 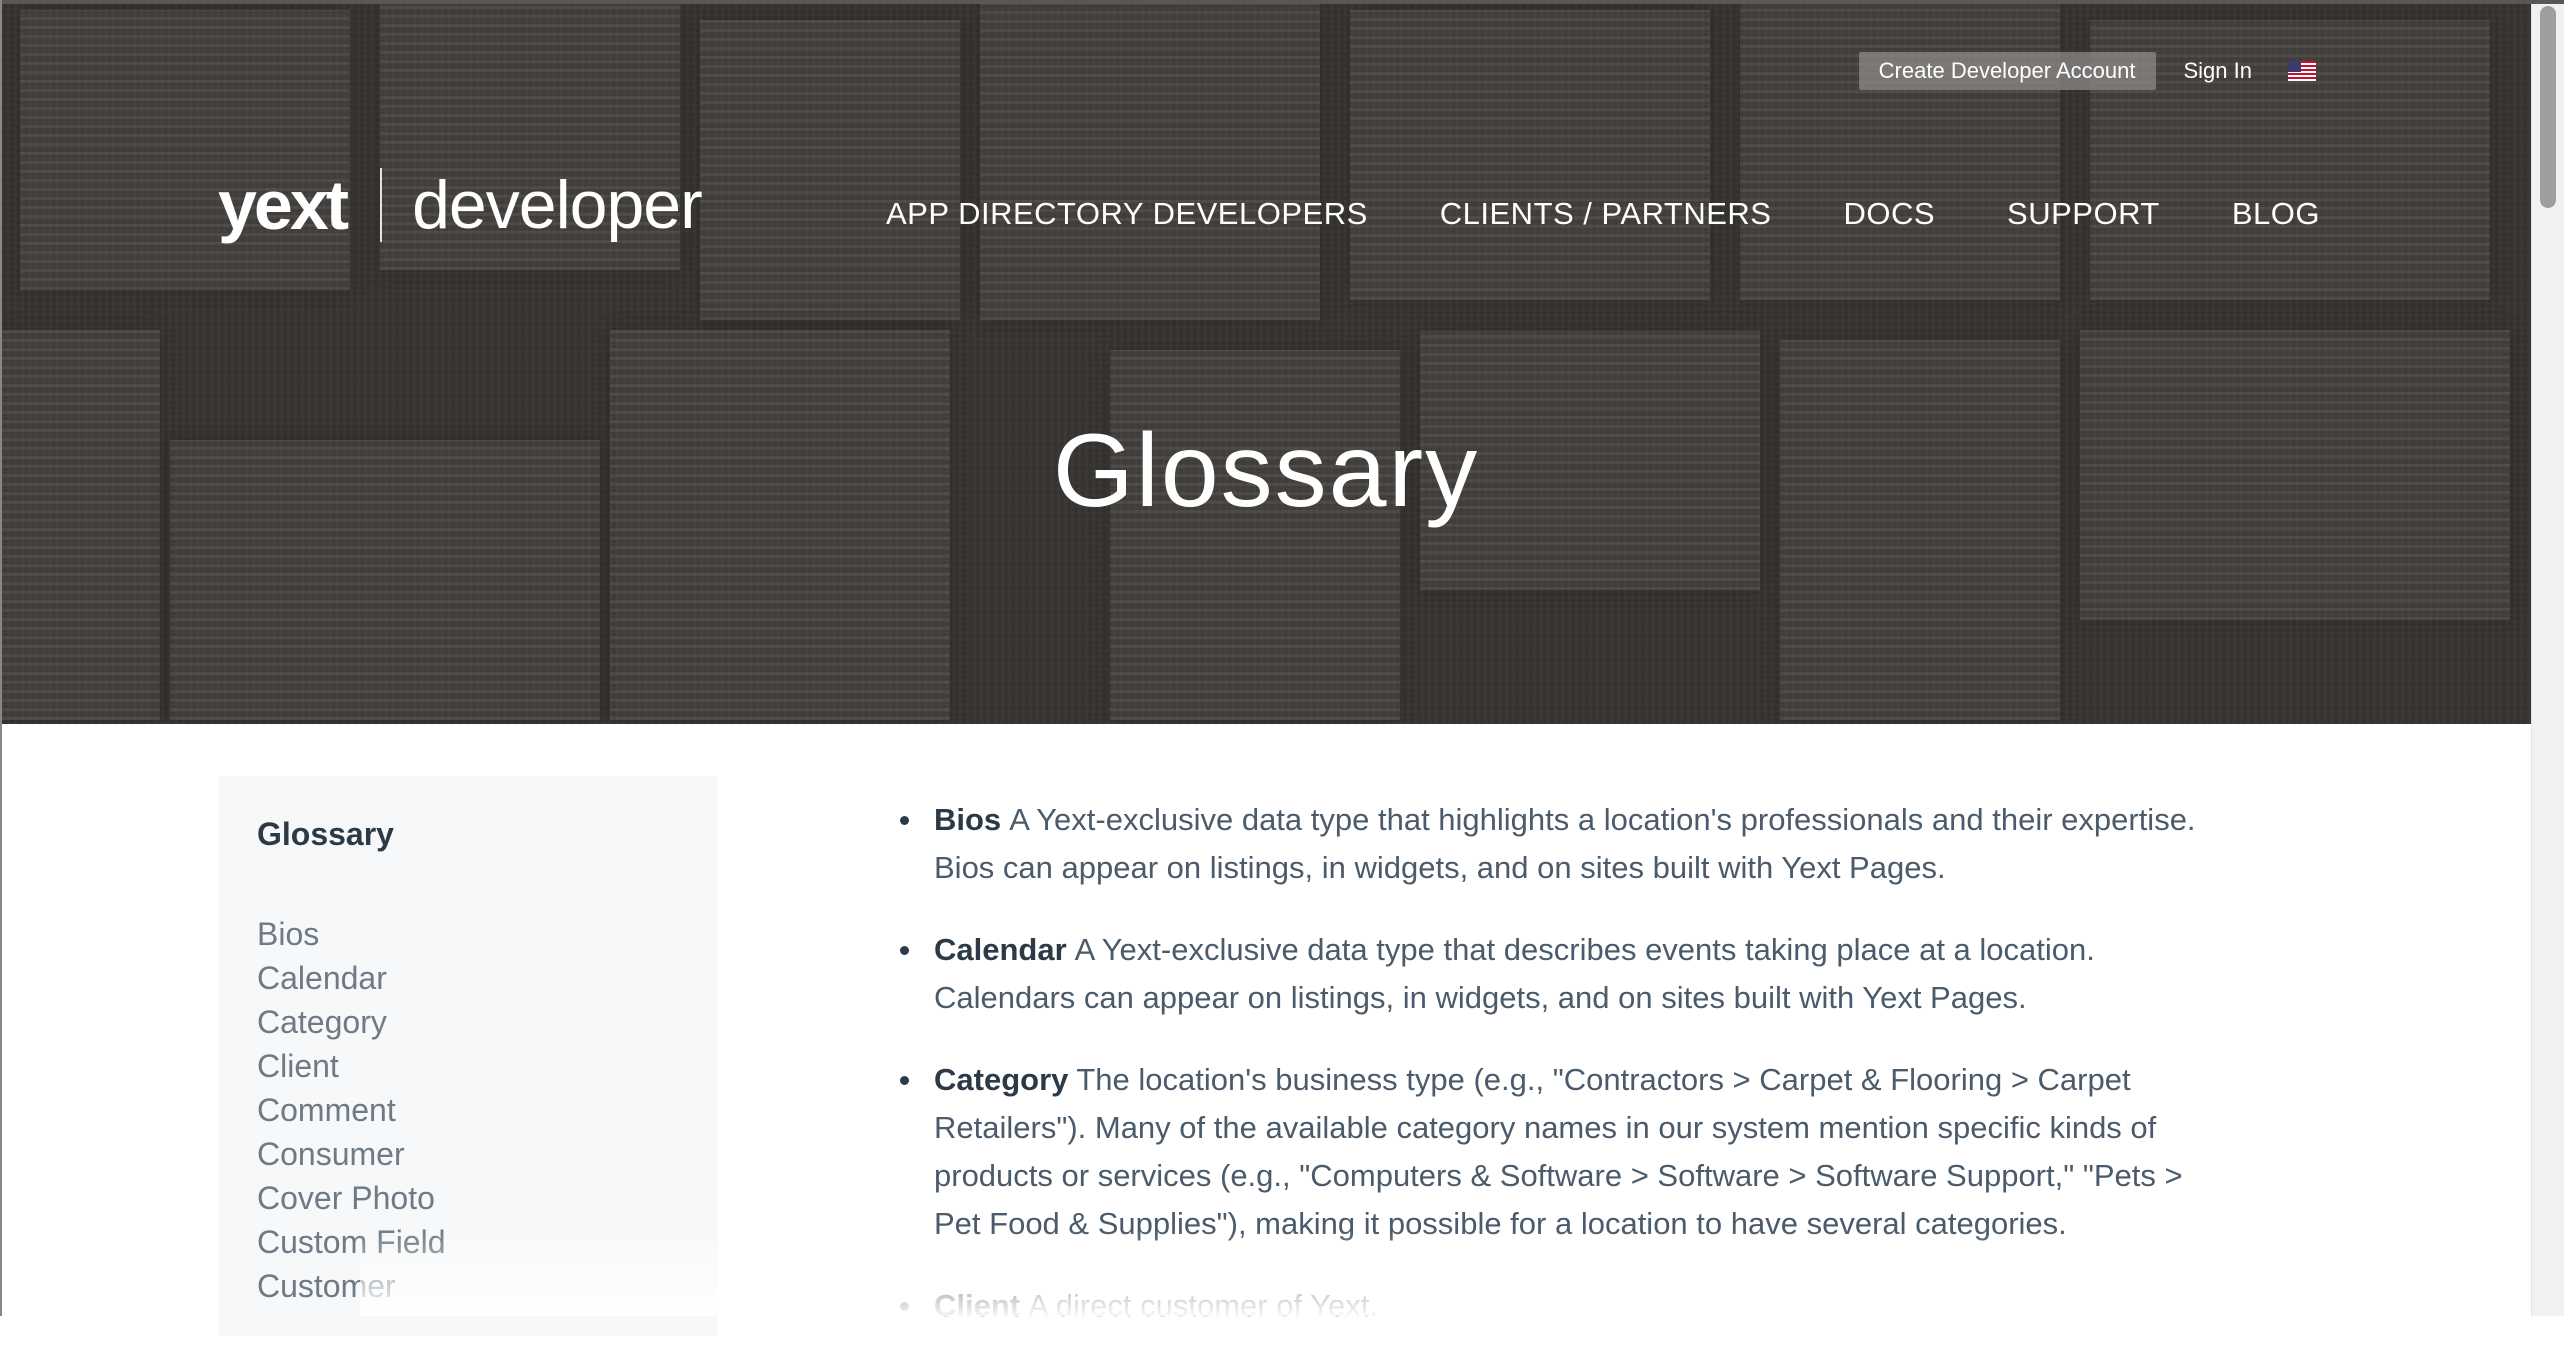 What do you see at coordinates (2218, 71) in the screenshot?
I see `sign-in-link: Sign In` at bounding box center [2218, 71].